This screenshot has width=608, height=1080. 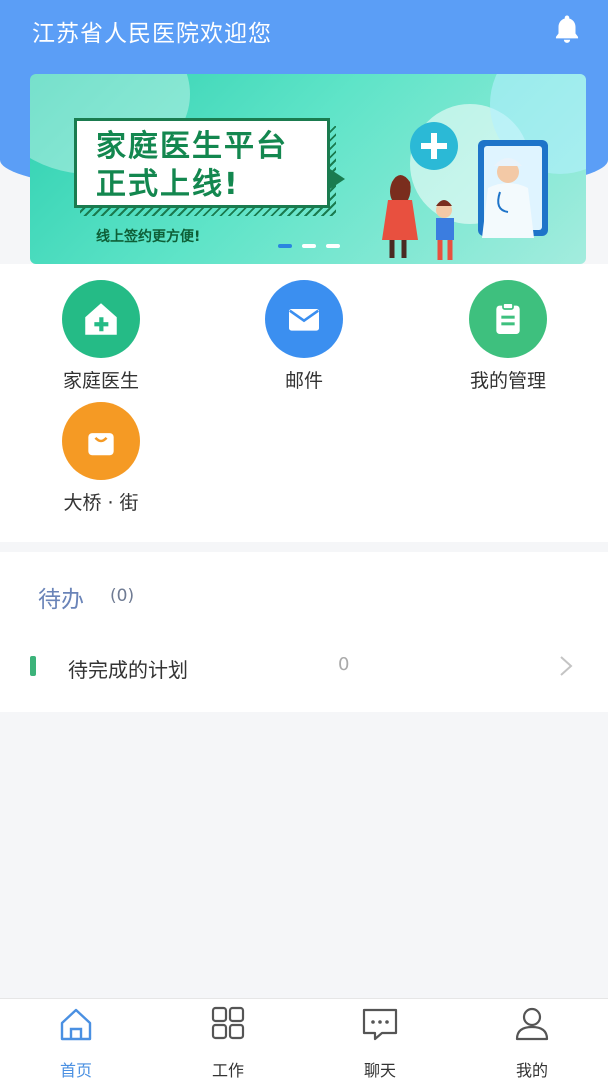 I want to click on menu-item-family-doctor: 家庭医生, so click(x=101, y=336).